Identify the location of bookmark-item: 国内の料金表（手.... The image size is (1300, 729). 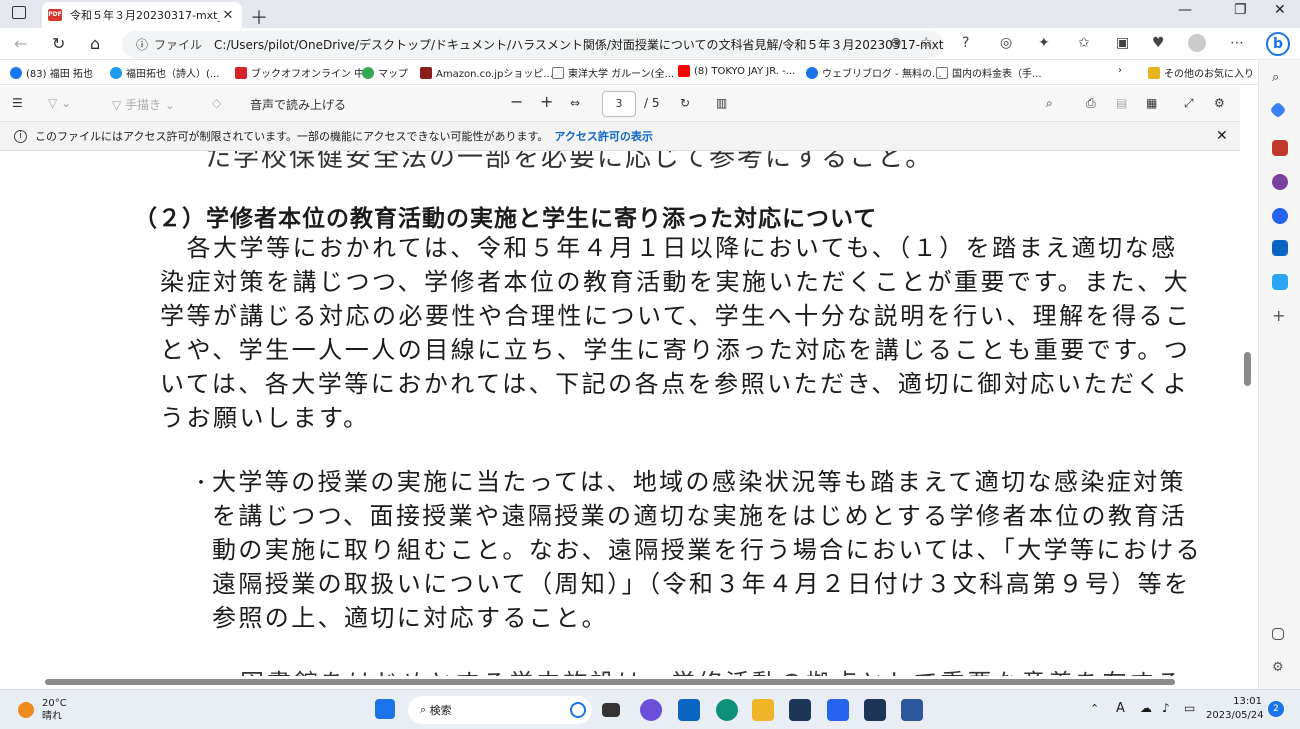
(989, 72).